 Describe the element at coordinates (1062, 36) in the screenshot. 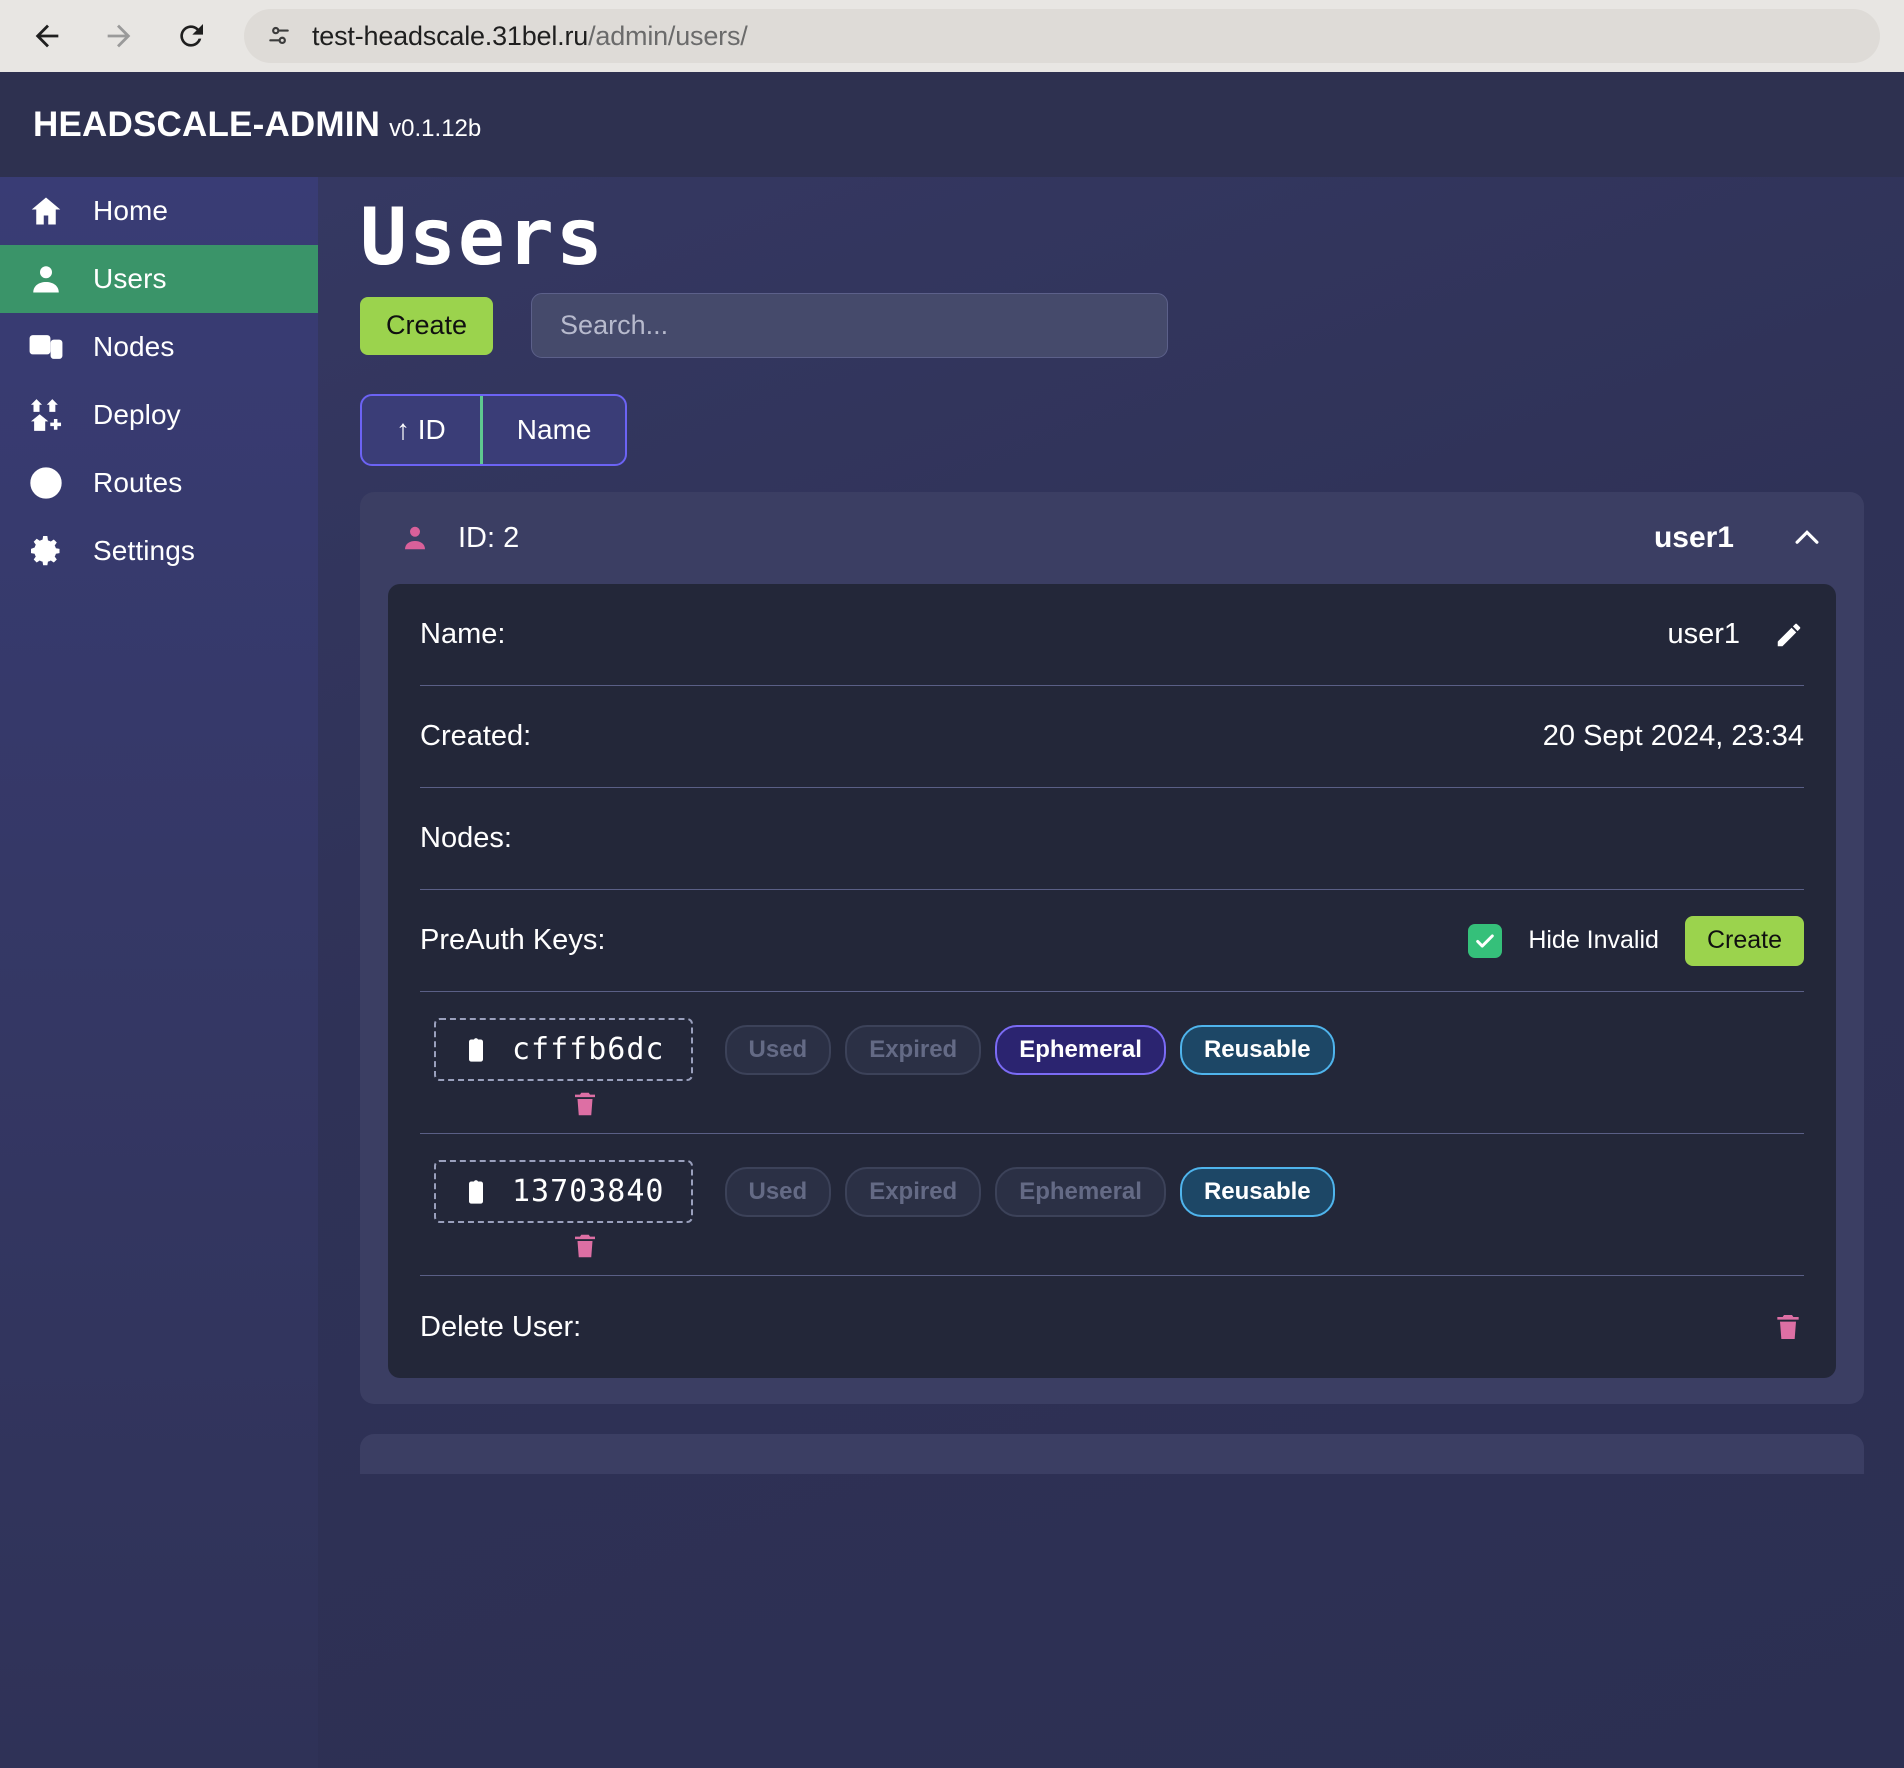

I see `address-bar: test-headscale.31bel.ru/admin/users/` at that location.